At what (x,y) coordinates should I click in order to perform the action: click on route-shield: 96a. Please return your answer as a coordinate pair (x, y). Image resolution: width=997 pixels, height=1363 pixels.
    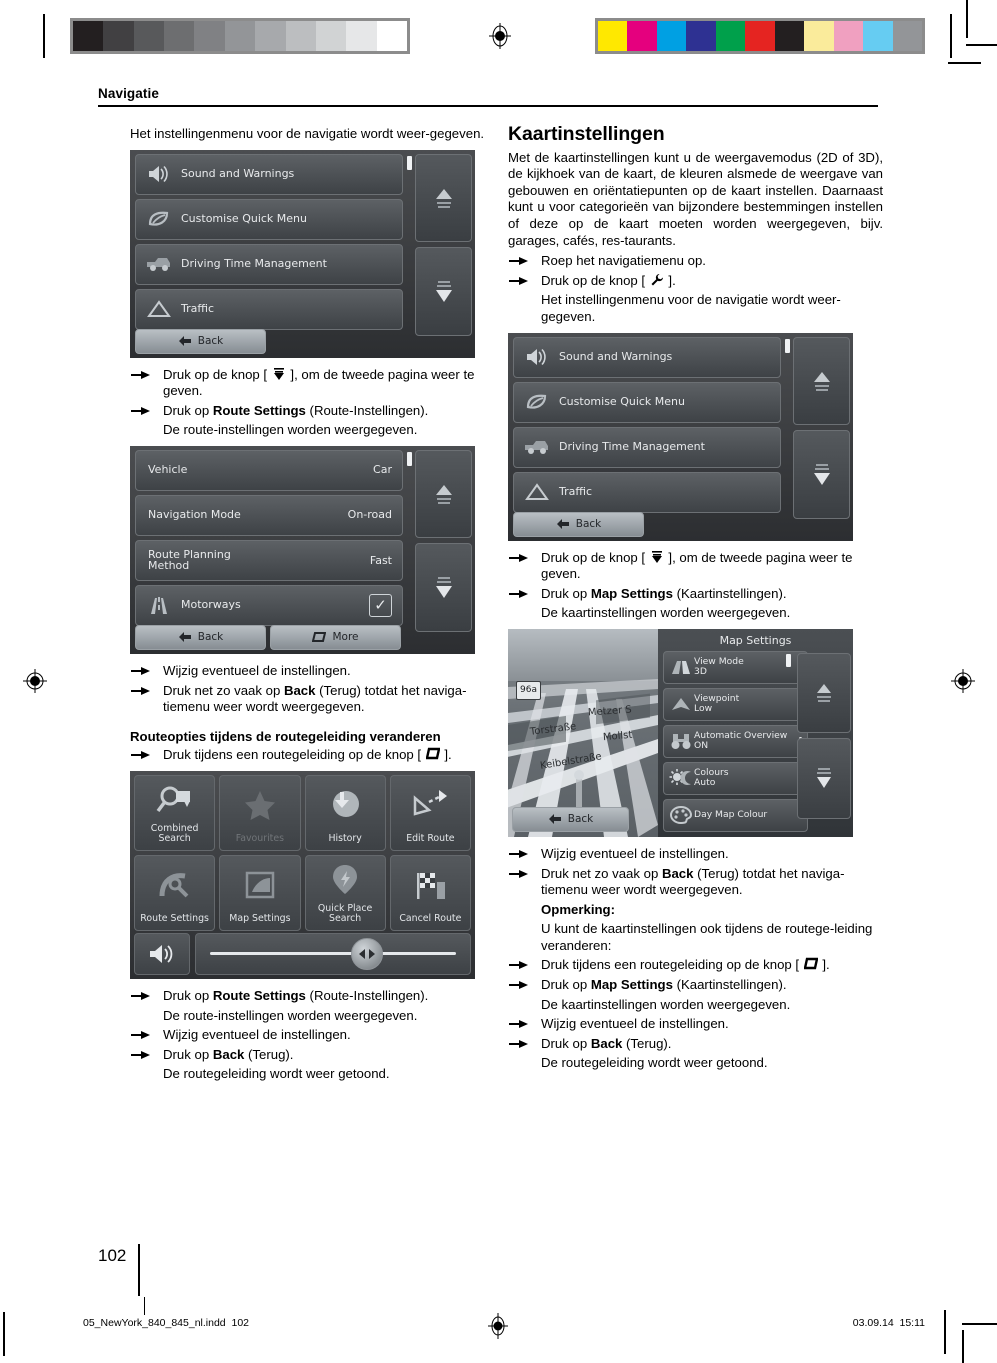
    Looking at the image, I should click on (528, 690).